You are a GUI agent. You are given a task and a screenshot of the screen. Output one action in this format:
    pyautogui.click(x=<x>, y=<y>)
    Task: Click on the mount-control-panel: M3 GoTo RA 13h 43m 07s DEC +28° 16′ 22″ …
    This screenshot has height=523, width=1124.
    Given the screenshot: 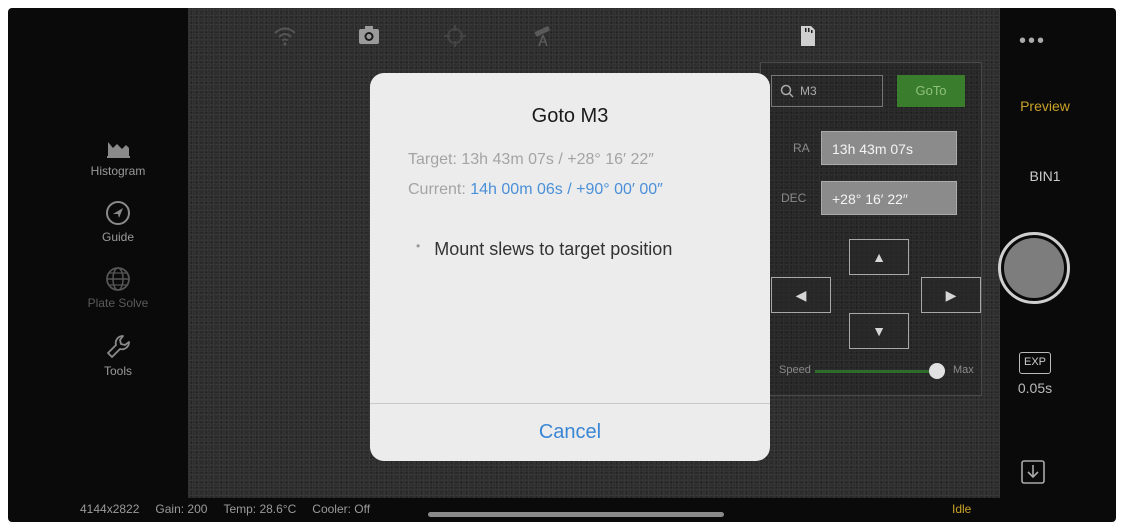 What is the action you would take?
    pyautogui.click(x=871, y=229)
    